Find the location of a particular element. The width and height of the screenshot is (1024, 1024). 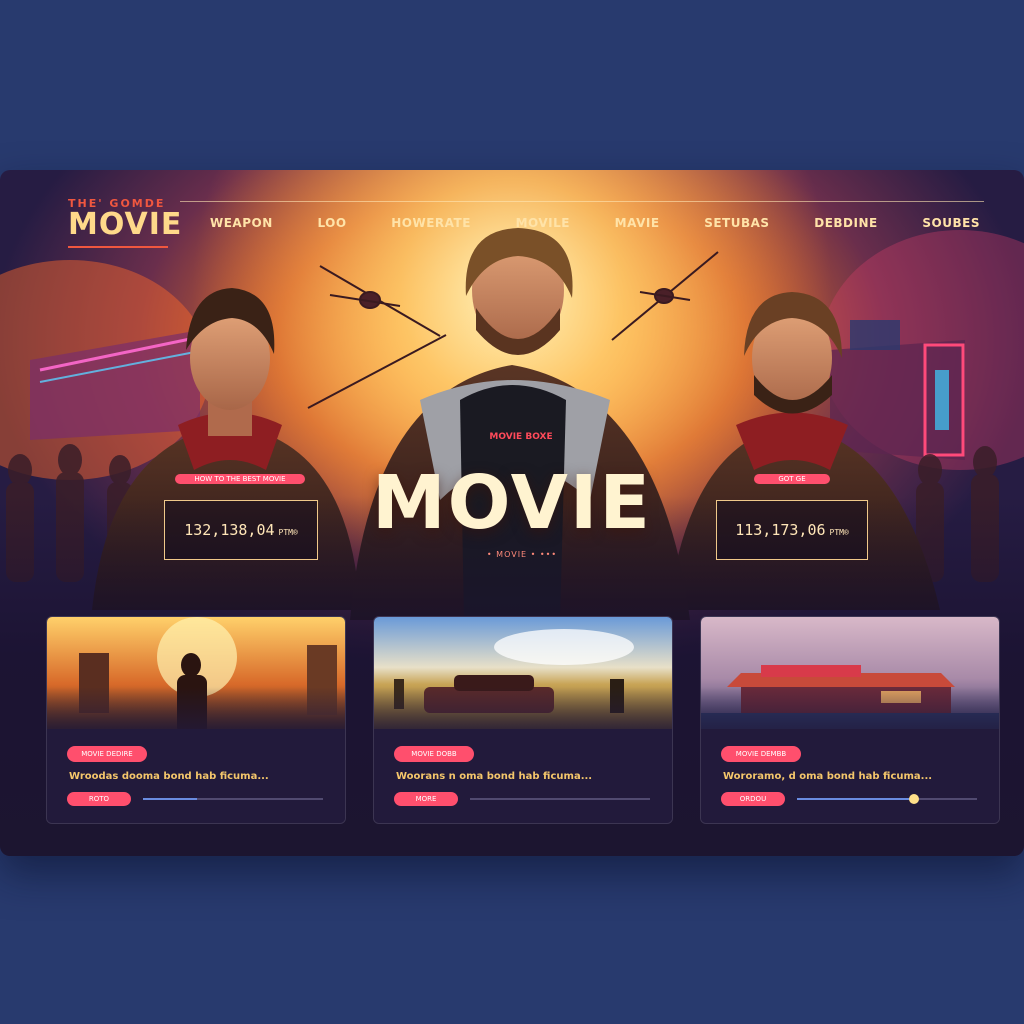

stat-value-box: 132,138,04 PTM® is located at coordinates (241, 530).